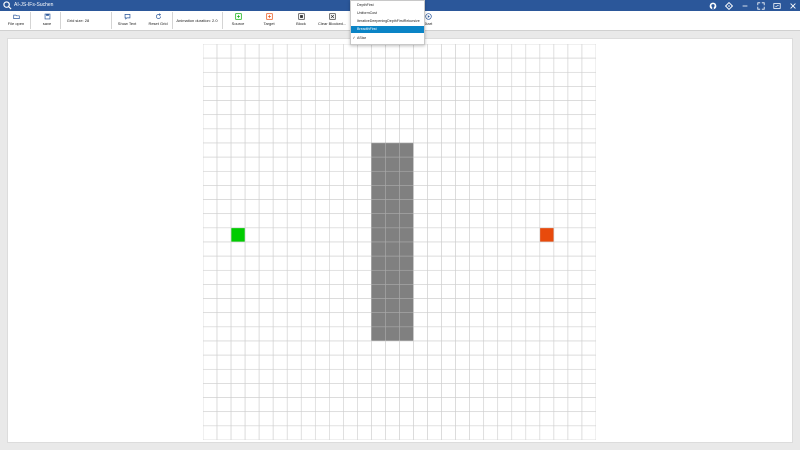  Describe the element at coordinates (745, 5) in the screenshot. I see `minimize-button` at that location.